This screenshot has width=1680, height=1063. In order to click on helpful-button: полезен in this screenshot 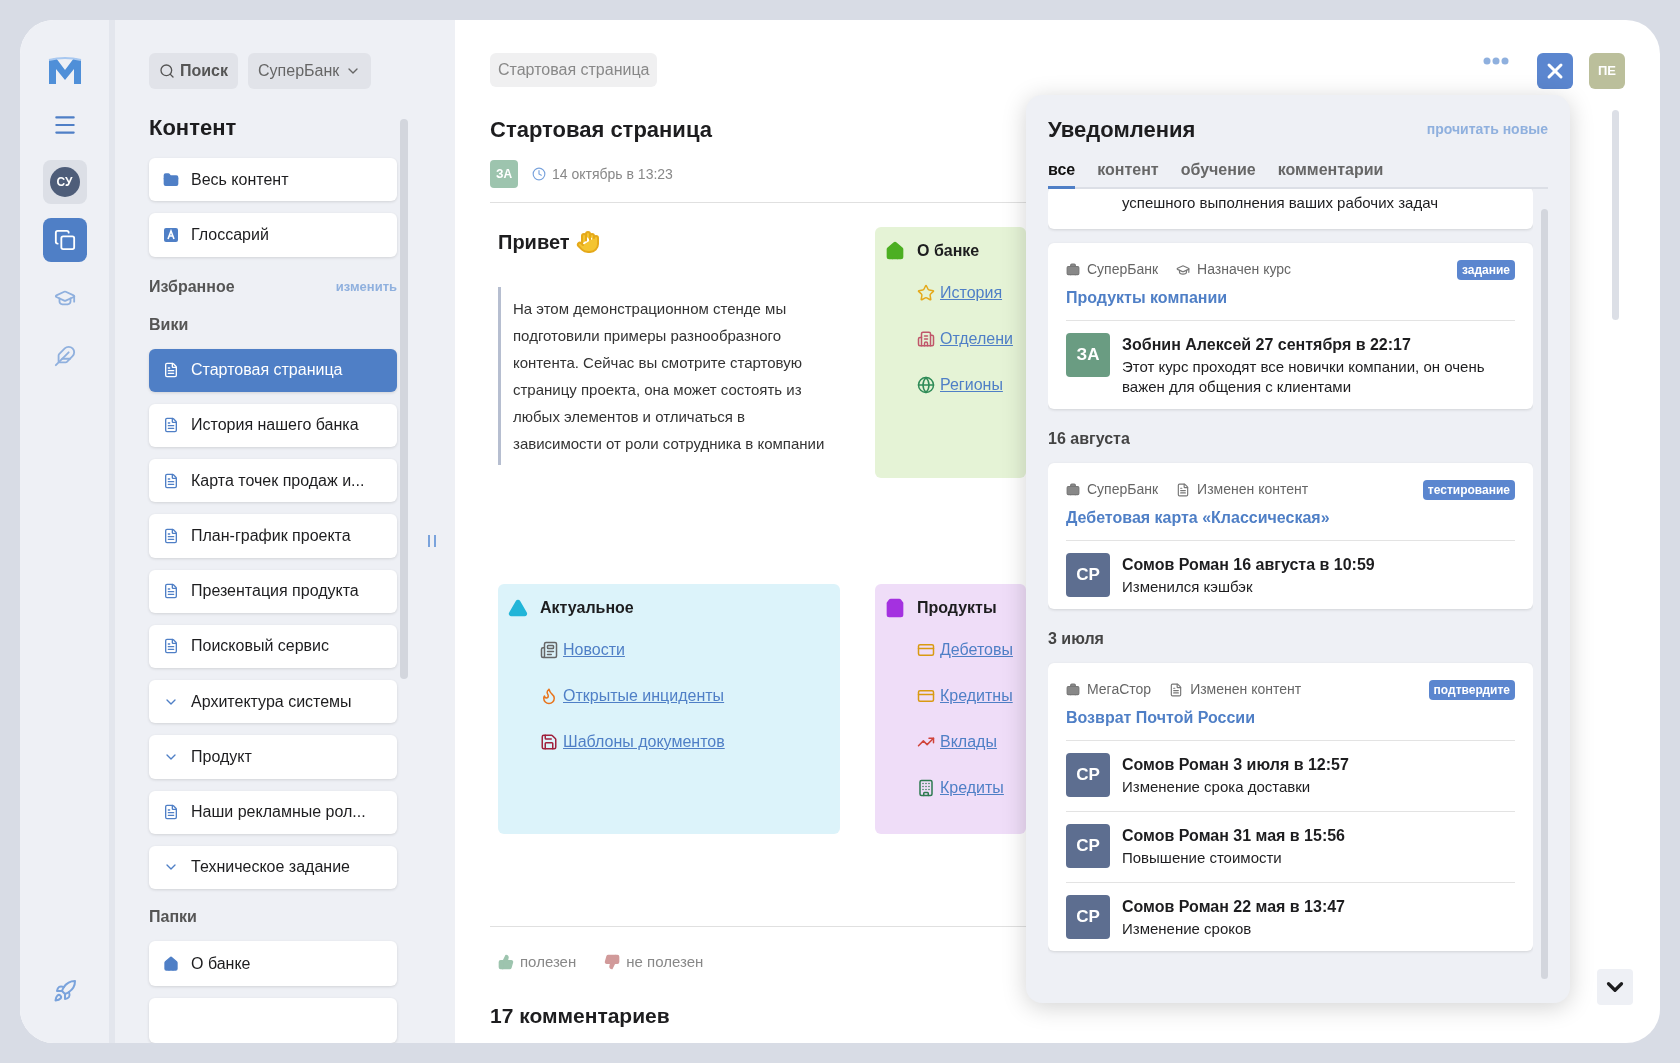, I will do `click(537, 962)`.